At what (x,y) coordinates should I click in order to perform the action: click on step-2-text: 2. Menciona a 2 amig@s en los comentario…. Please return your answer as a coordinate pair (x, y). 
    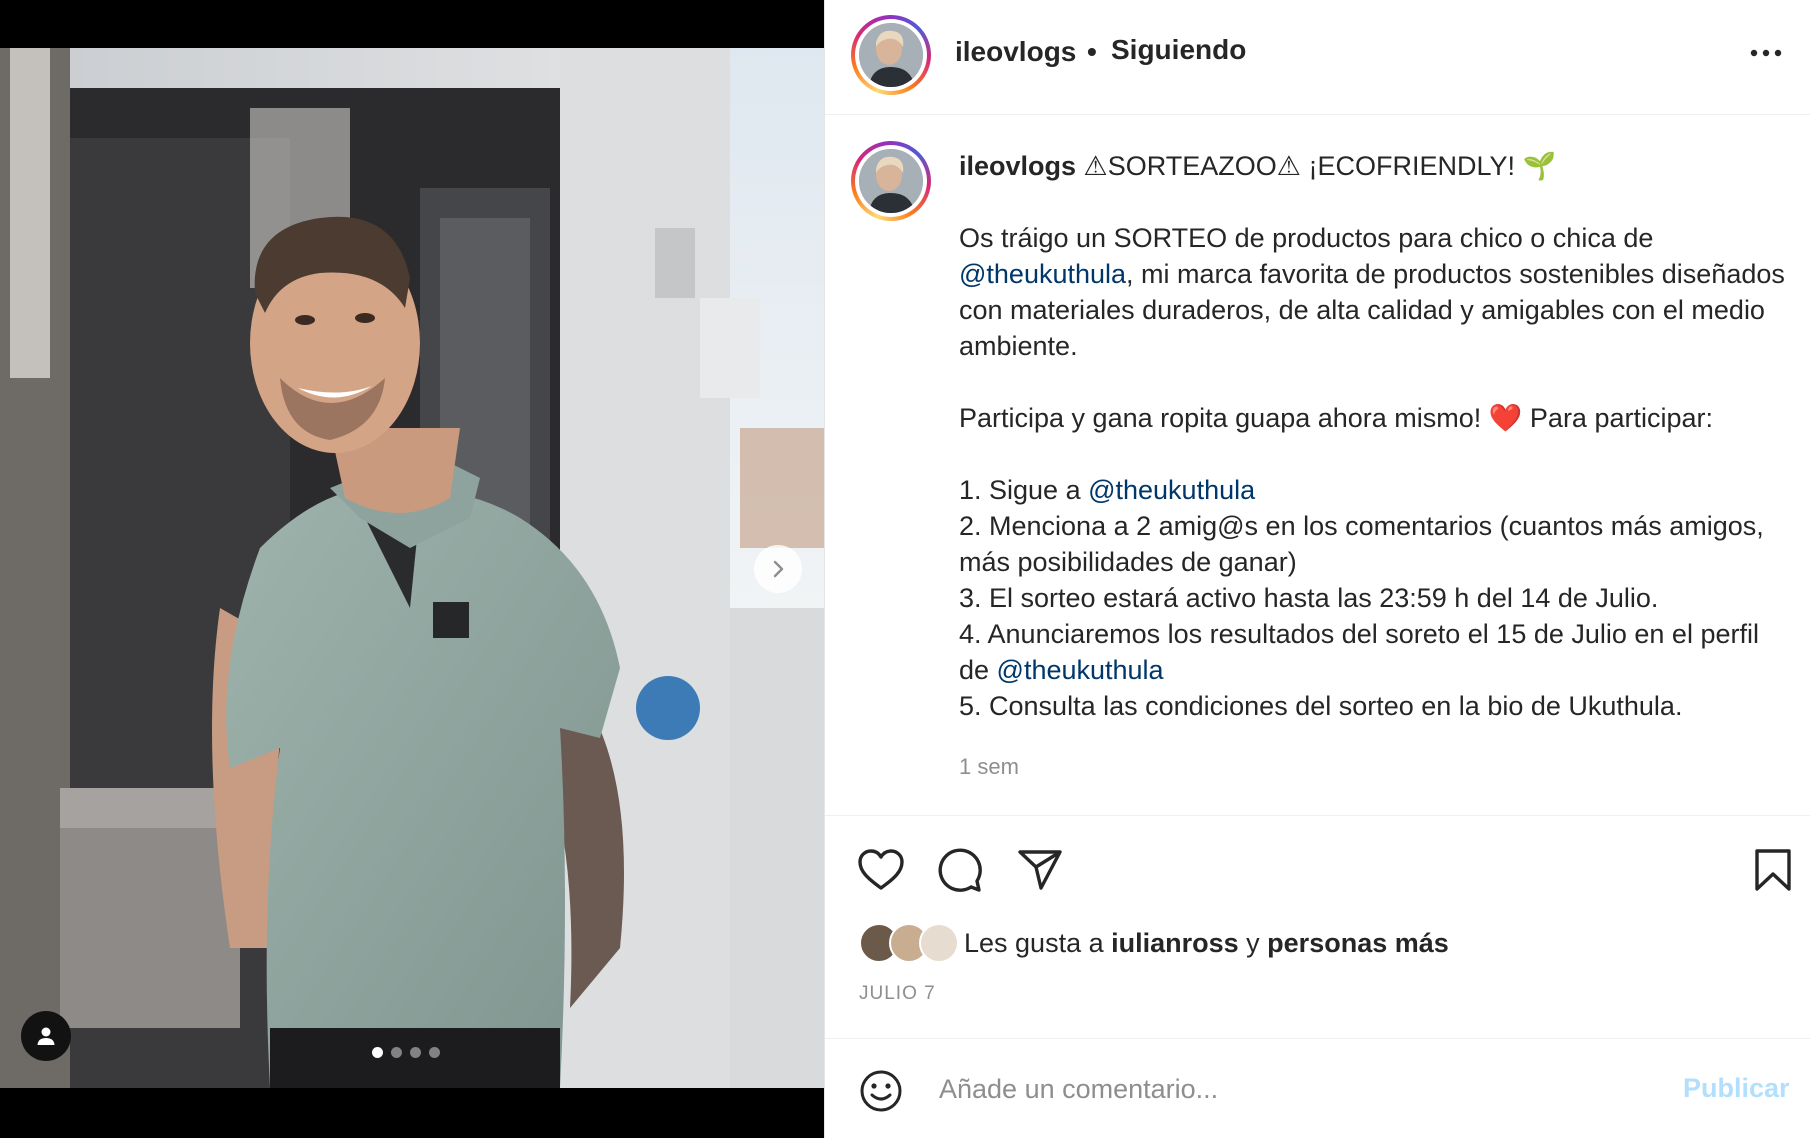
    Looking at the image, I should click on (1361, 544).